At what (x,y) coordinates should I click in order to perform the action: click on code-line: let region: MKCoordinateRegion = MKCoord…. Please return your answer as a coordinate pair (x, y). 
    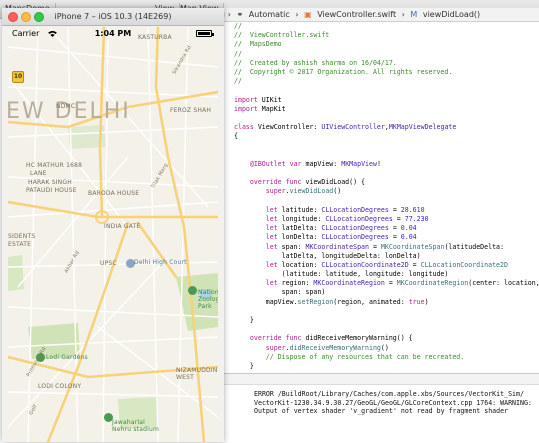
    Looking at the image, I should click on (386, 283).